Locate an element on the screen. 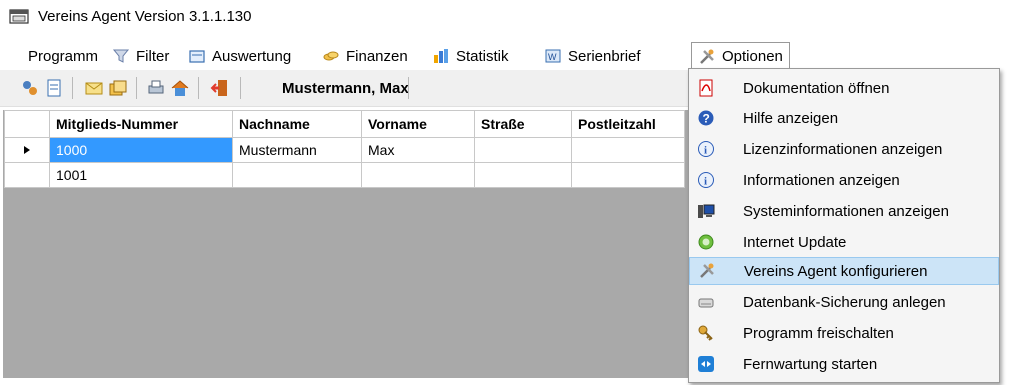  menu-item-label: Lizenzinformationen anzeigen is located at coordinates (843, 149).